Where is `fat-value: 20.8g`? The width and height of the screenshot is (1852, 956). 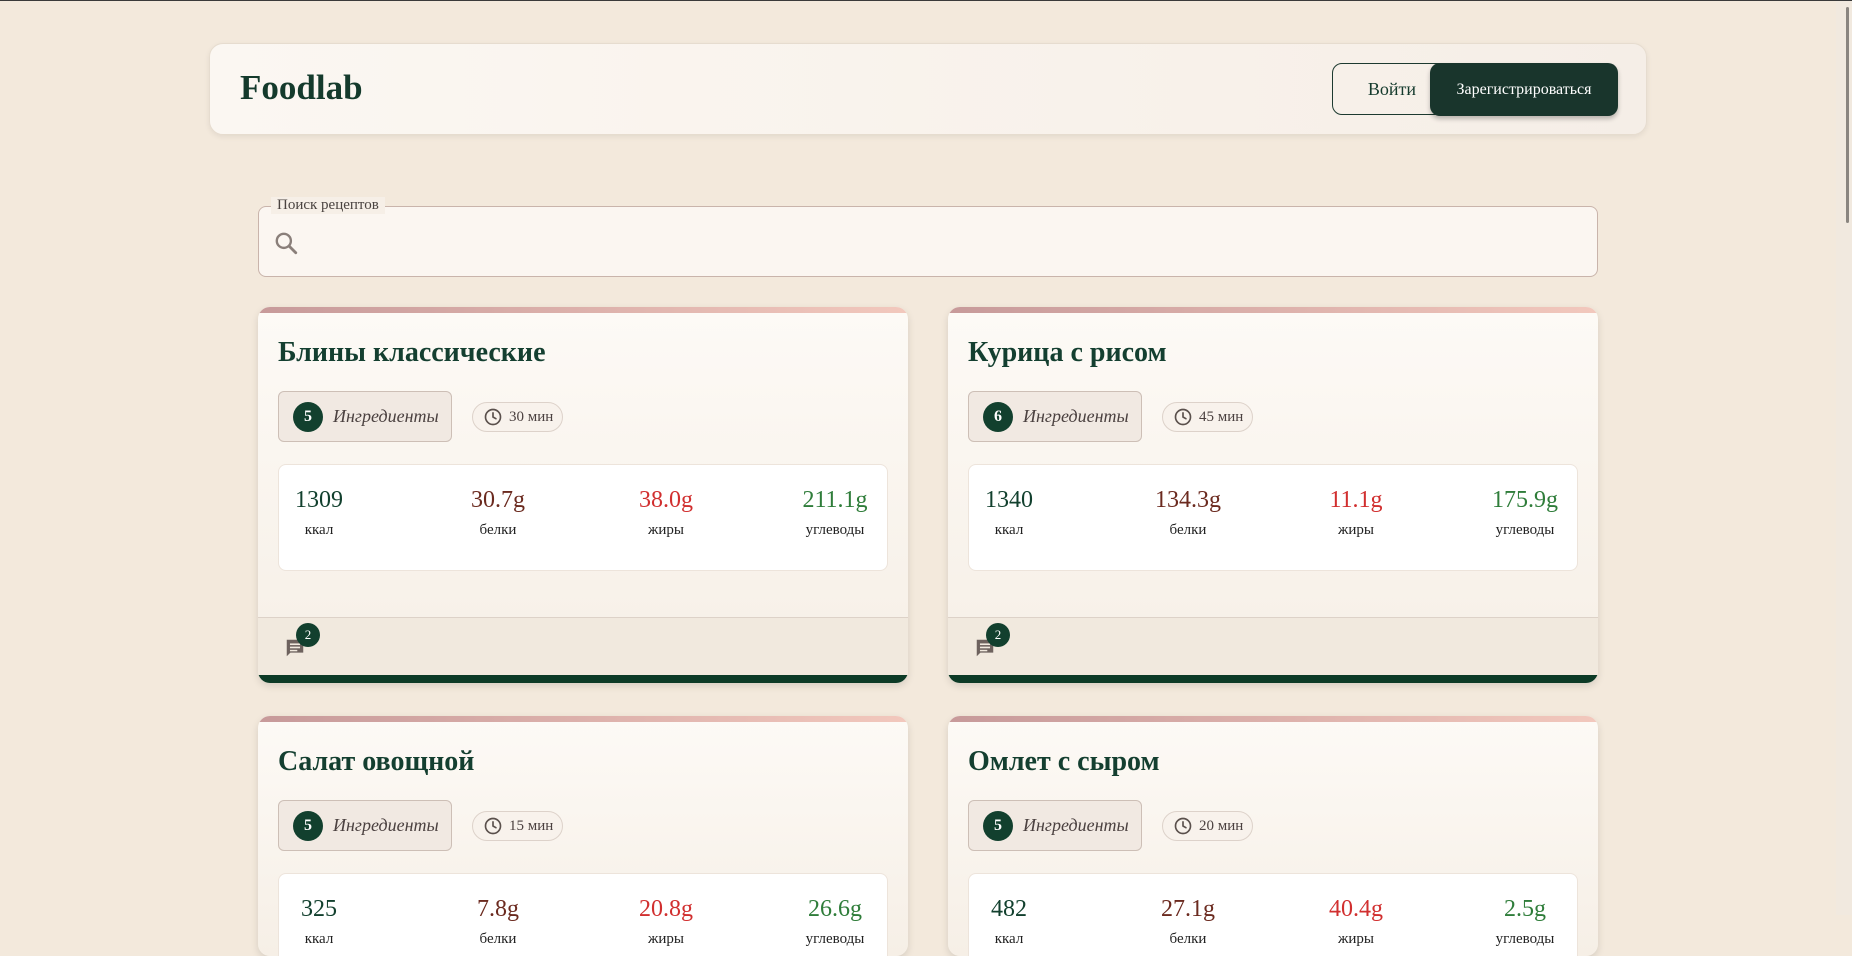 fat-value: 20.8g is located at coordinates (666, 909).